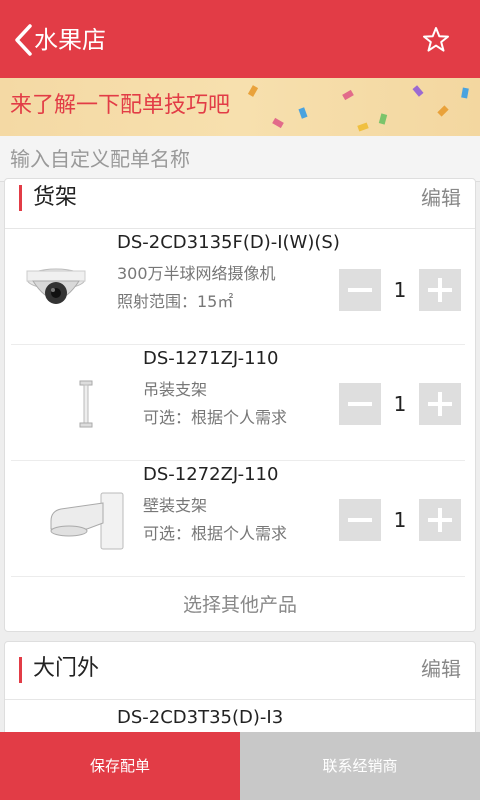 The height and width of the screenshot is (800, 480). What do you see at coordinates (56, 286) in the screenshot?
I see `dome-camera-image` at bounding box center [56, 286].